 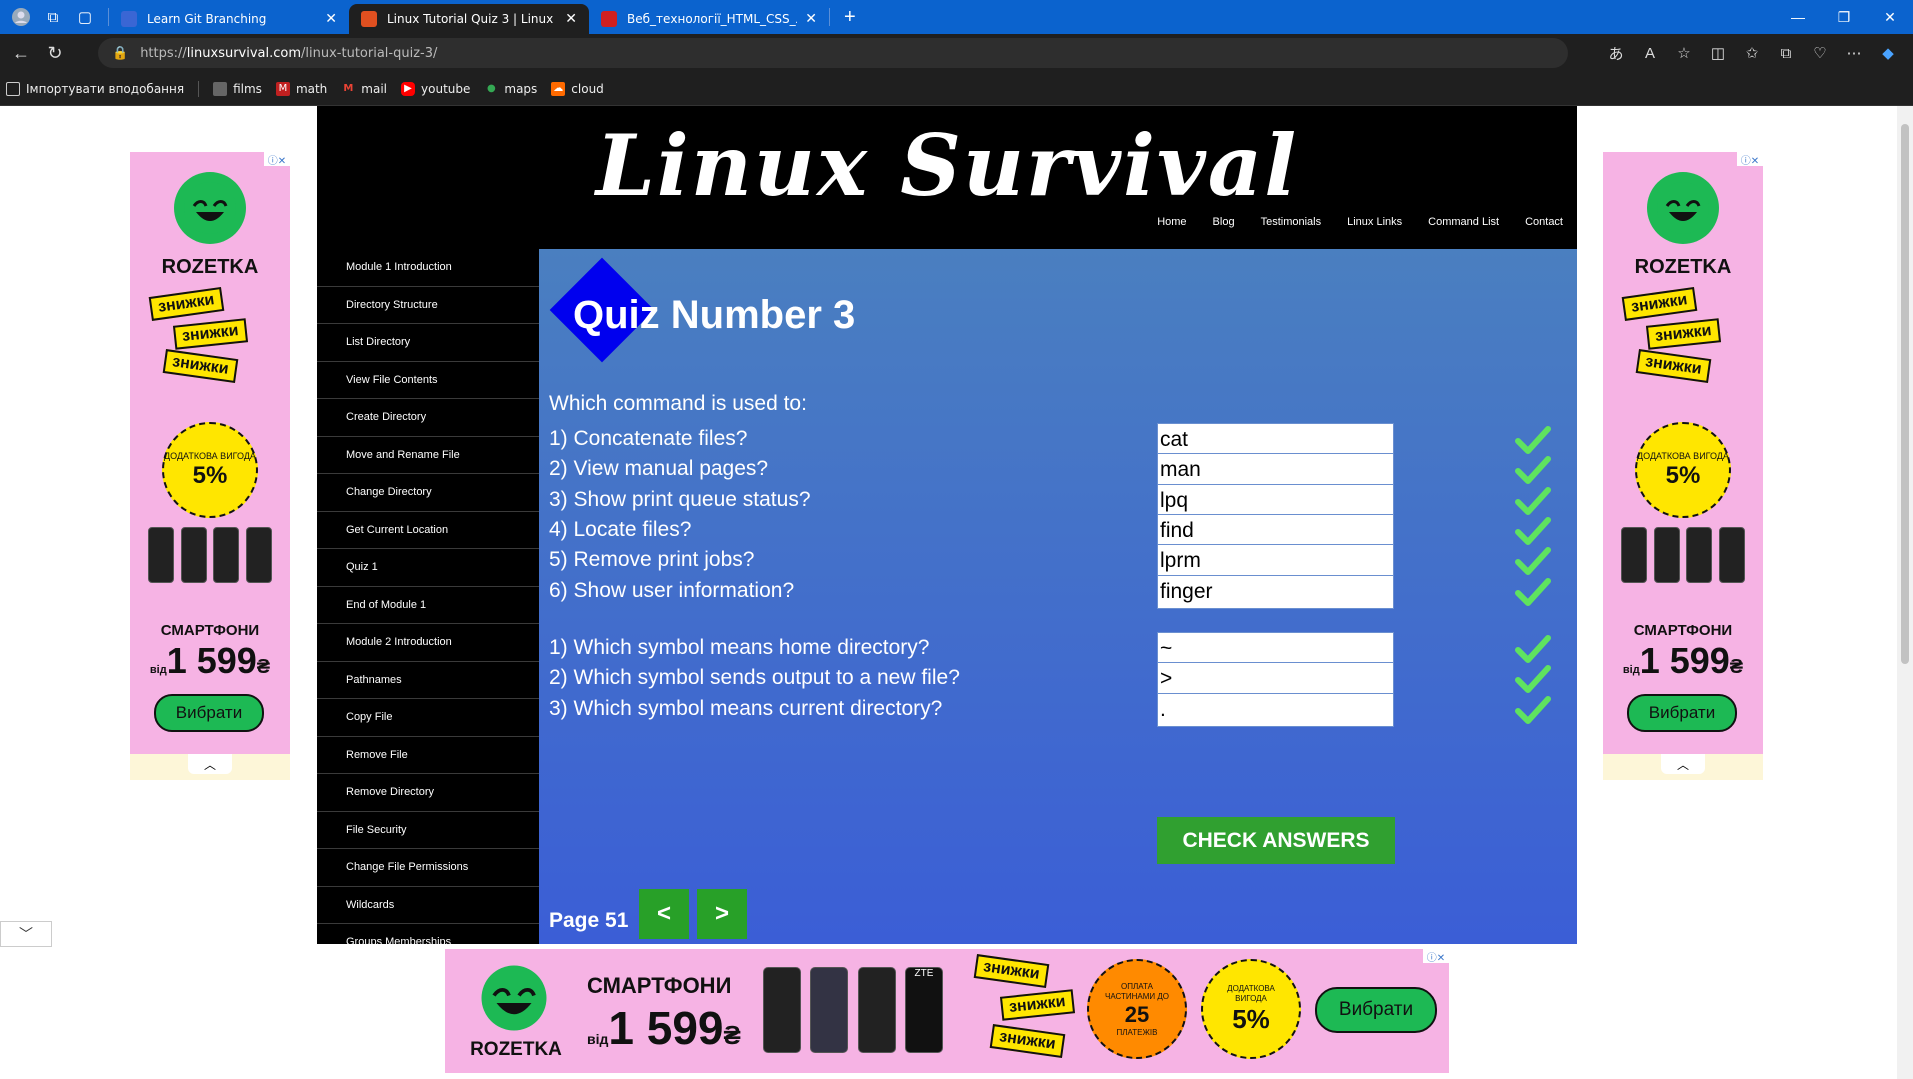 I want to click on sidebar-item: Directory Structure, so click(x=428, y=305).